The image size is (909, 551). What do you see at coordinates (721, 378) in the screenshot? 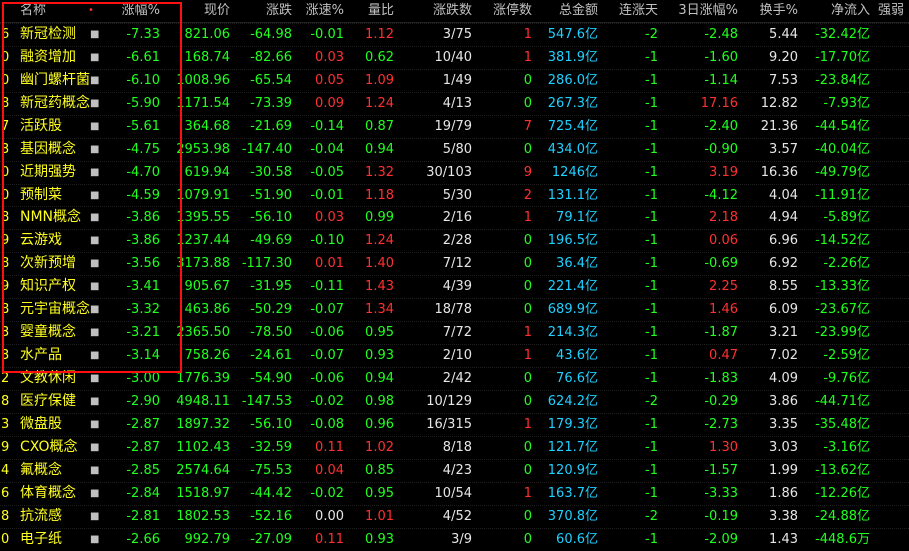
I see `row-3day-pct: -1.83` at bounding box center [721, 378].